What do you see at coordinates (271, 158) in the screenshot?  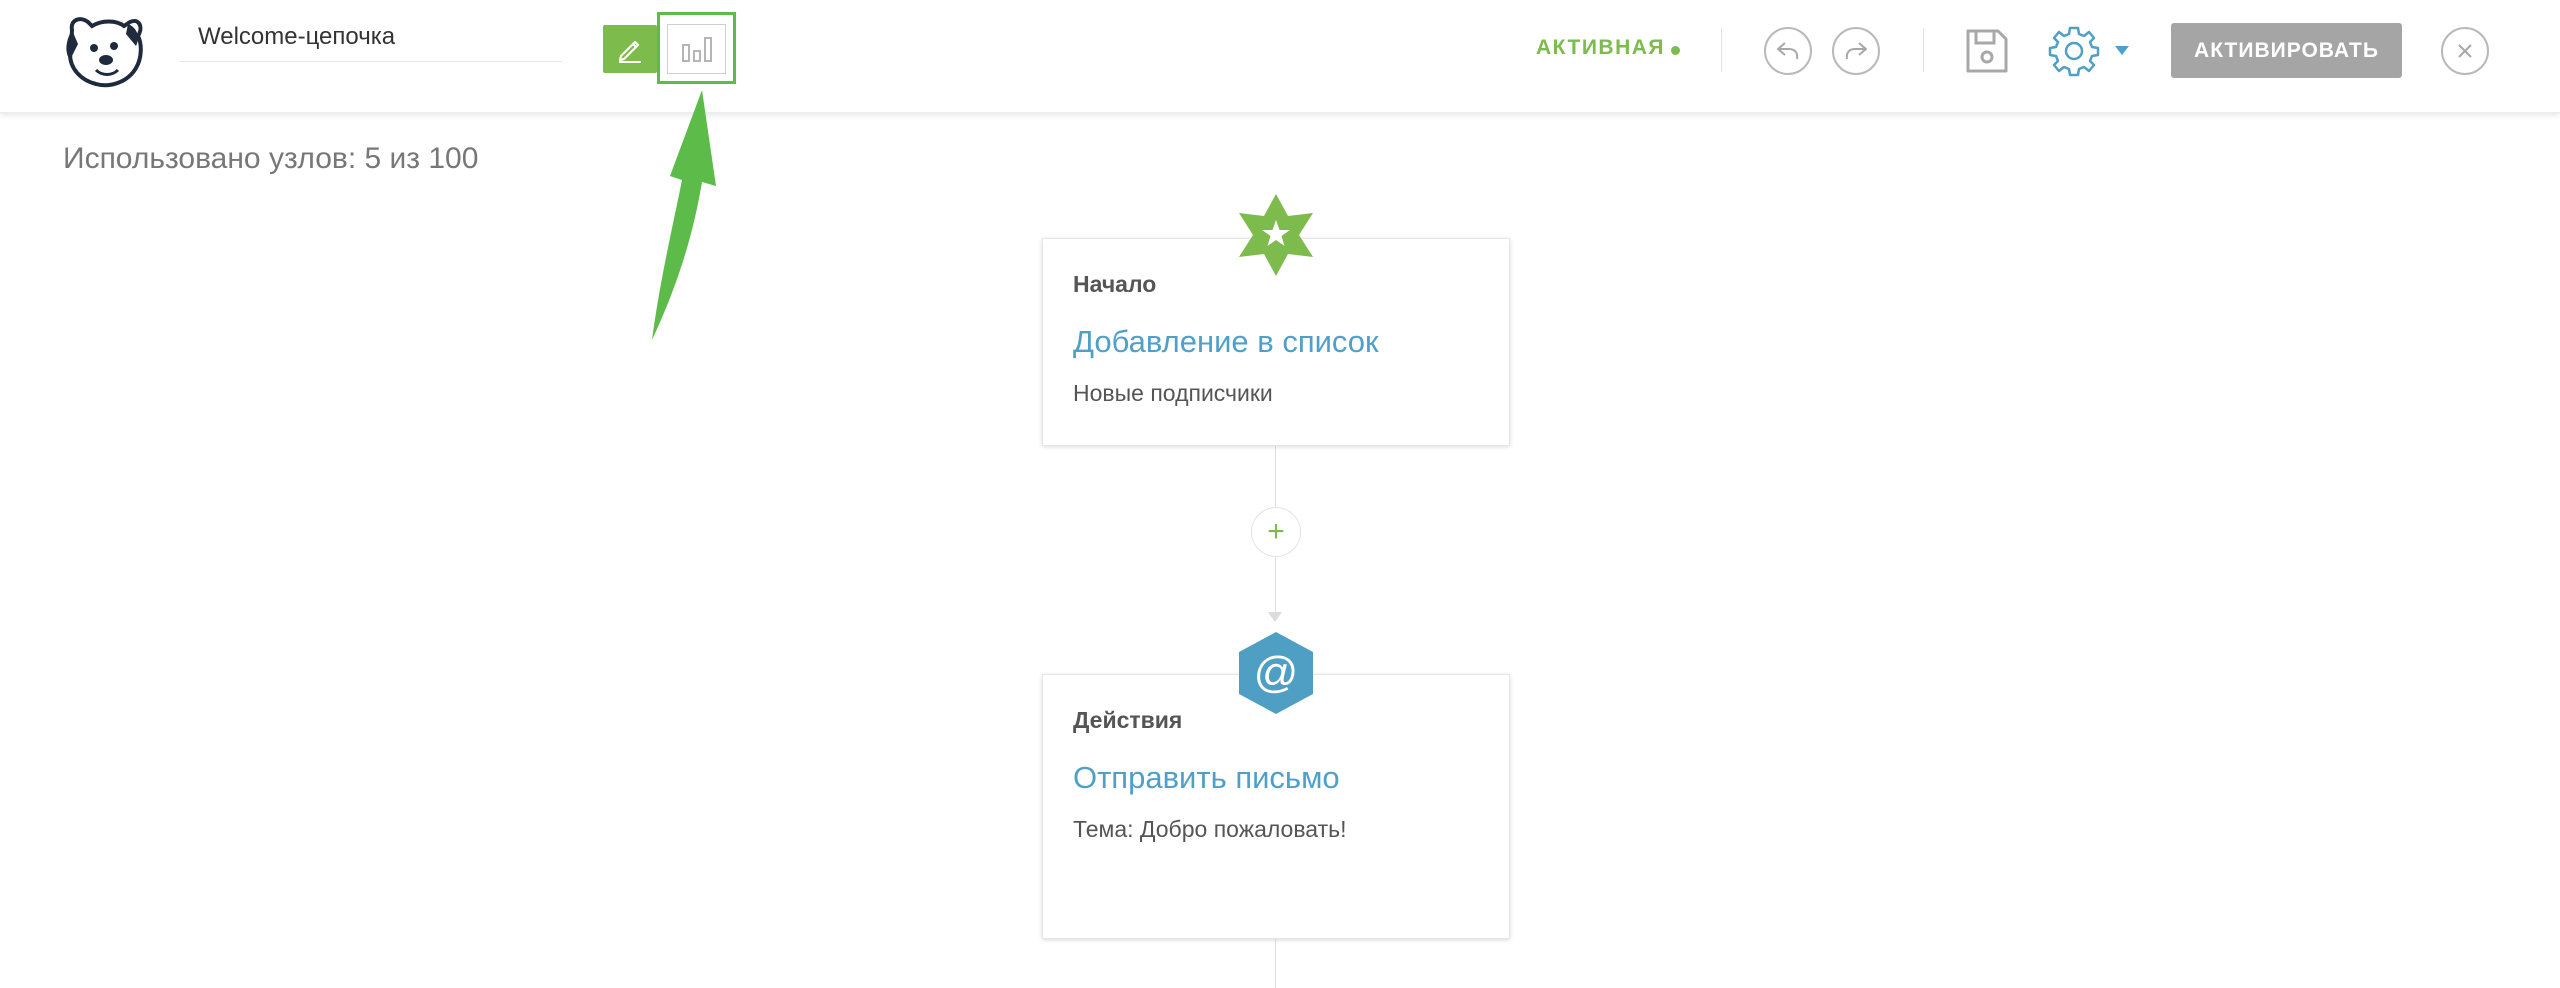 I see `nodes-used-counter: Использовано узлов: 5 из 100` at bounding box center [271, 158].